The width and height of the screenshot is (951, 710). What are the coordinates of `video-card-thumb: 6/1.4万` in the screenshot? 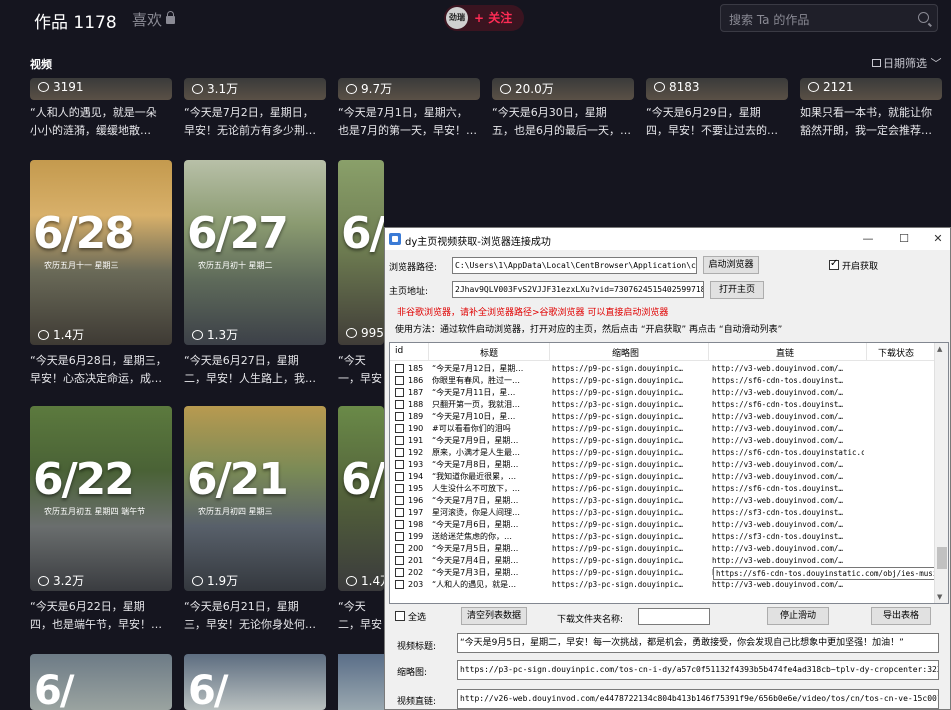 It's located at (361, 498).